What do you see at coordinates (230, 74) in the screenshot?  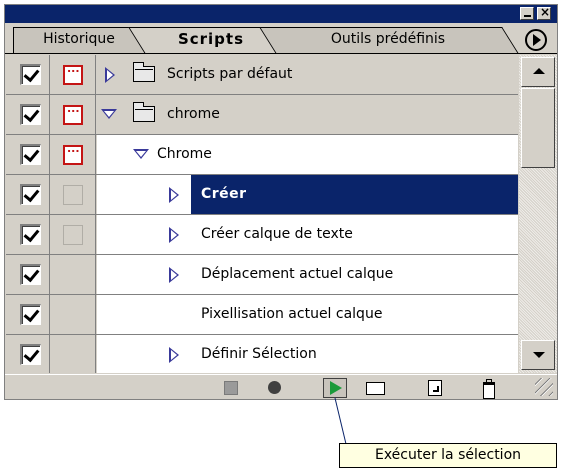 I see `item-label: Scripts par défaut` at bounding box center [230, 74].